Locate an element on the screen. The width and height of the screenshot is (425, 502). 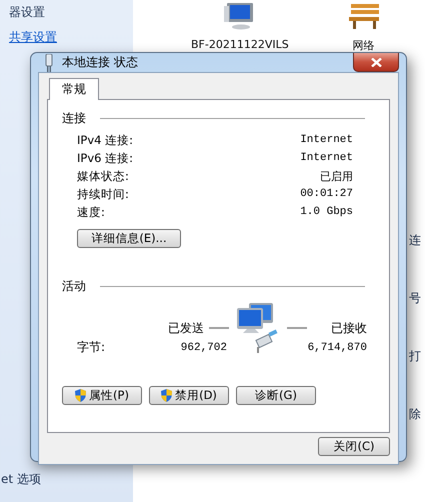
action-button: 禁用(D) is located at coordinates (189, 395).